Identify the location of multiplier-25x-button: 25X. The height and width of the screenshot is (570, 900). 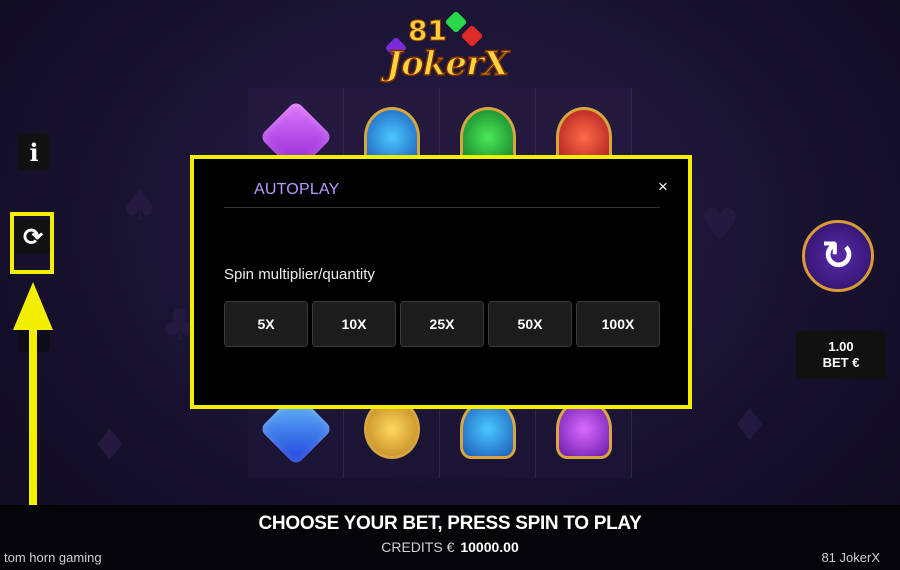
(442, 324).